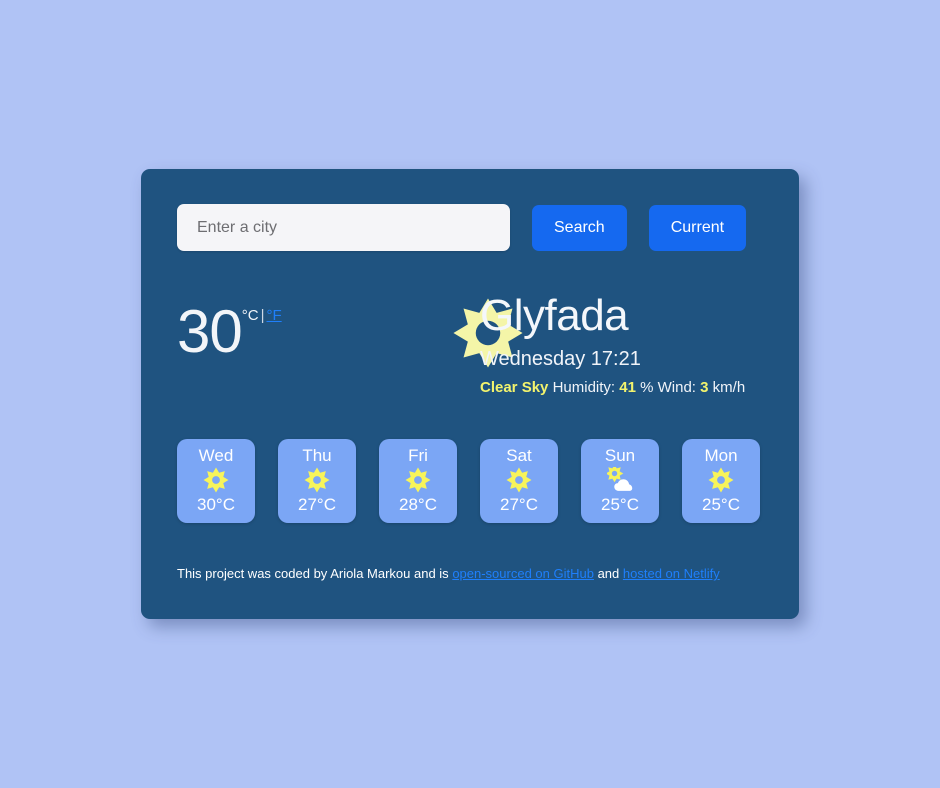 This screenshot has width=940, height=788. Describe the element at coordinates (579, 227) in the screenshot. I see `search-button: Search` at that location.